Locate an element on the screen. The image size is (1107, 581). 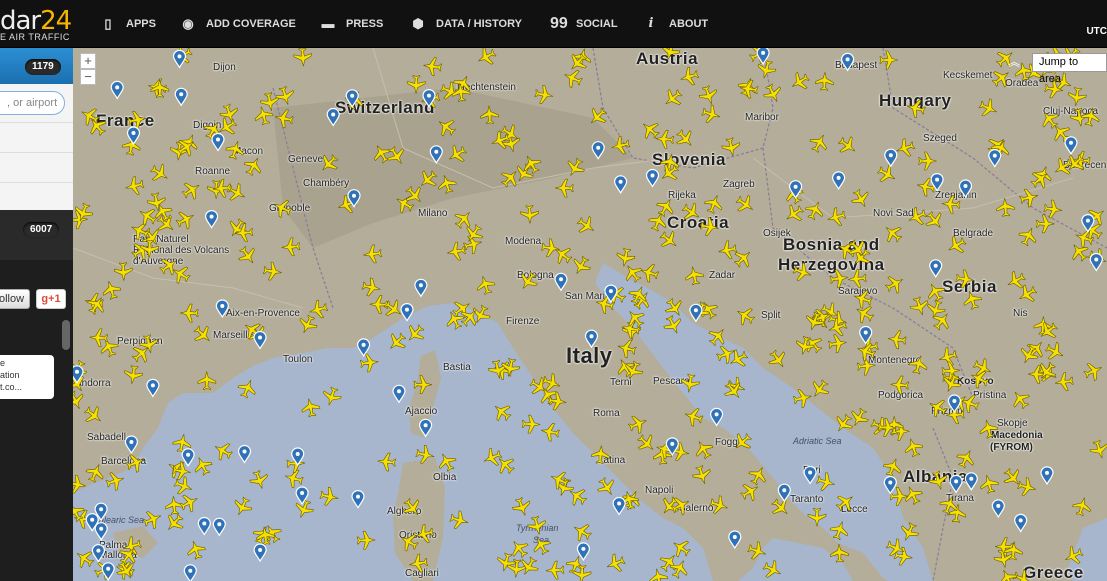
city-label: Belgrade is located at coordinates (973, 233).